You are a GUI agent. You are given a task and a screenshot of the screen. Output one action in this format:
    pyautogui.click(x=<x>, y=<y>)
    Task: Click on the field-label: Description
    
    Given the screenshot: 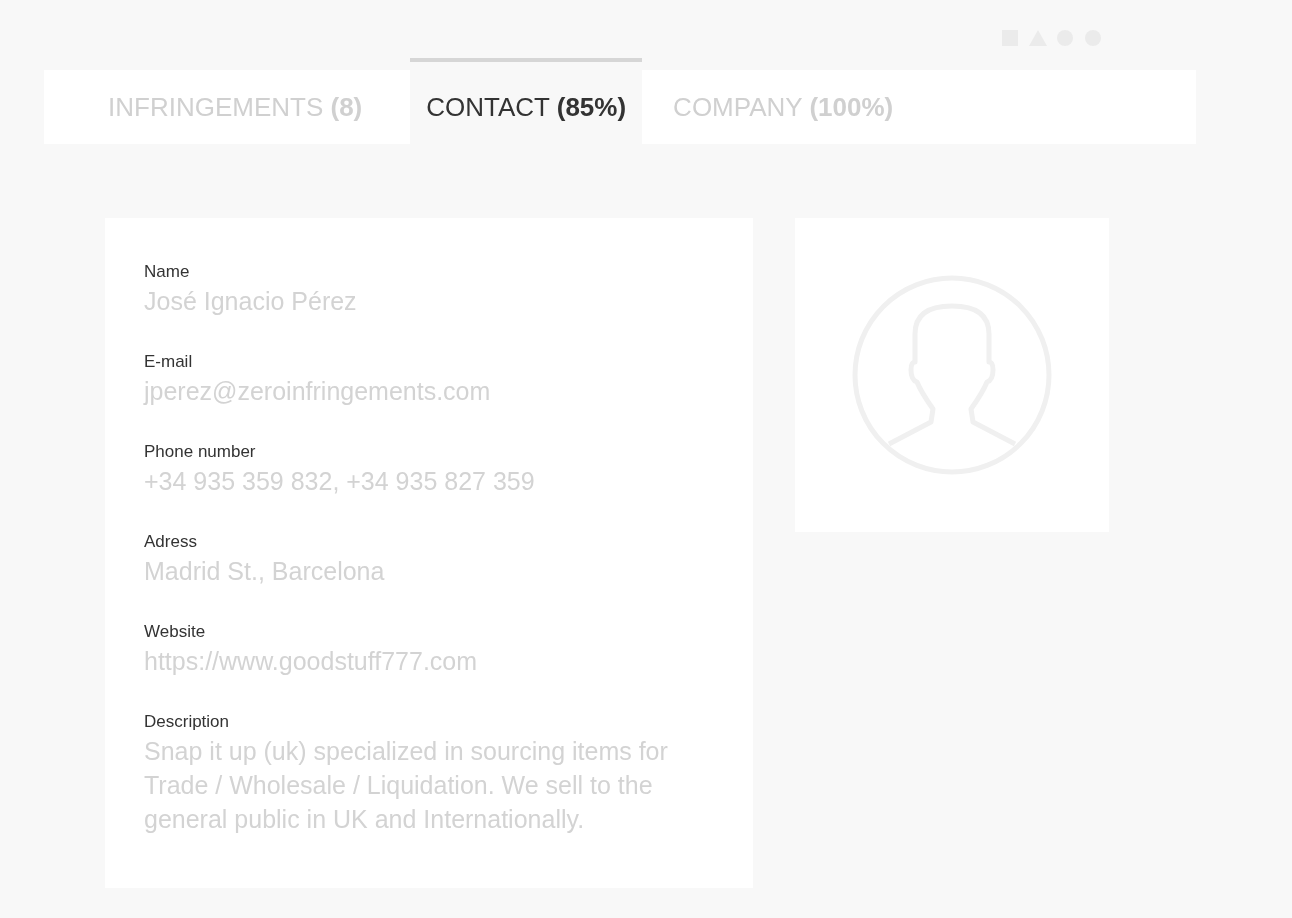 What is the action you would take?
    pyautogui.click(x=187, y=722)
    